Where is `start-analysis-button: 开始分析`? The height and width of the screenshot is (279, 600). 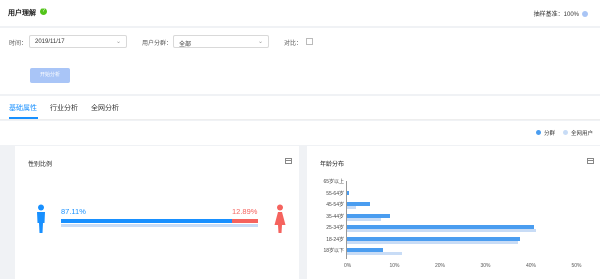 start-analysis-button: 开始分析 is located at coordinates (50, 75).